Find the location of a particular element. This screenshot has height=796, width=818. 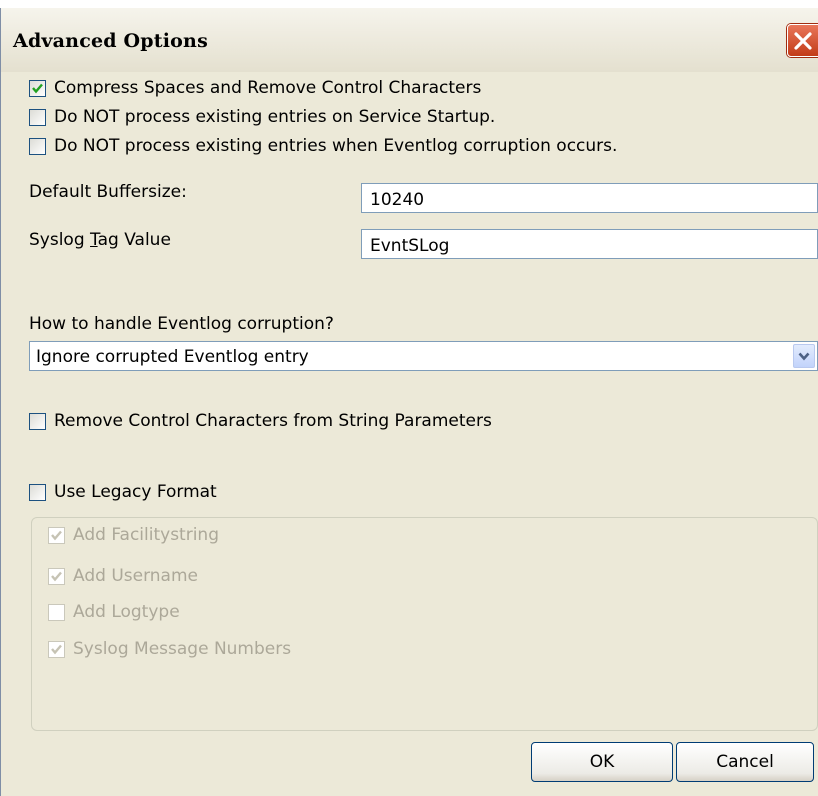

buffersize-input: 10240 is located at coordinates (589, 198).